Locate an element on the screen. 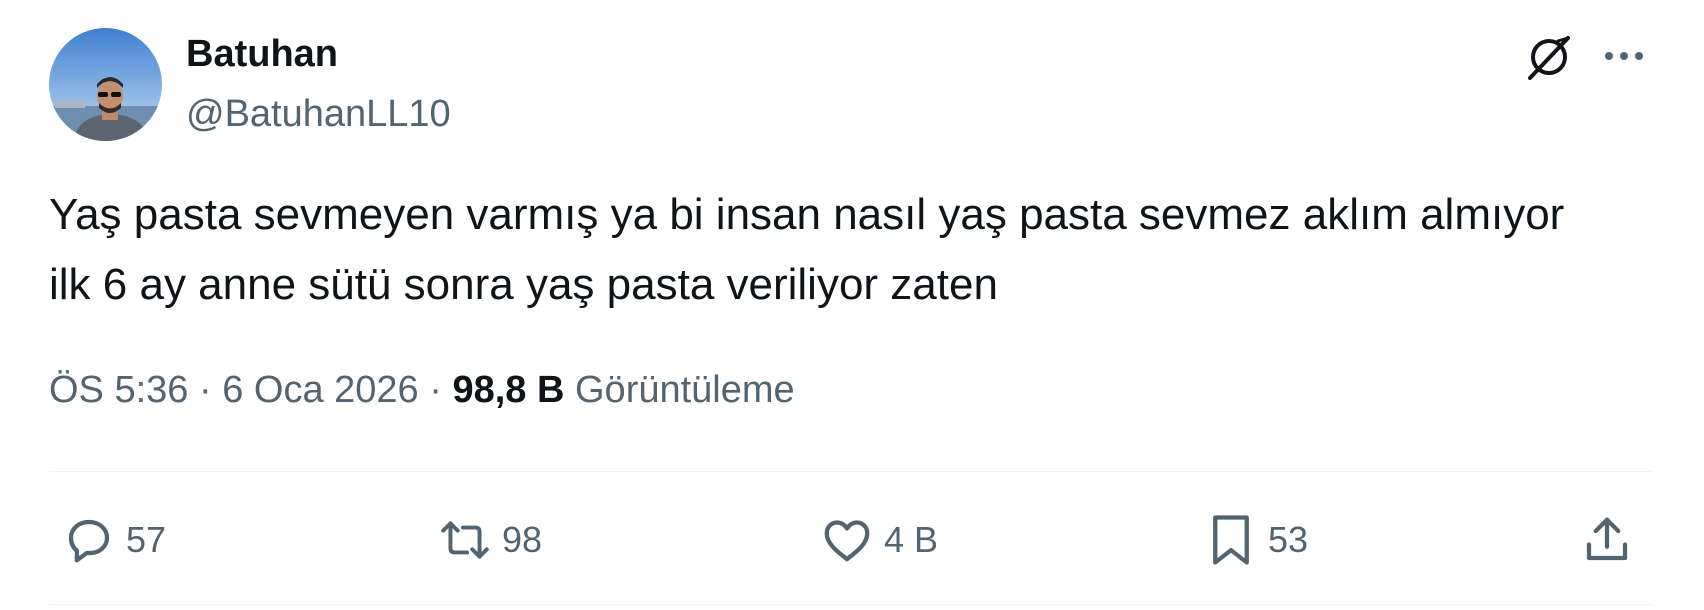 The height and width of the screenshot is (610, 1704). action-bar: 57 98 4 B 53 is located at coordinates (852, 540).